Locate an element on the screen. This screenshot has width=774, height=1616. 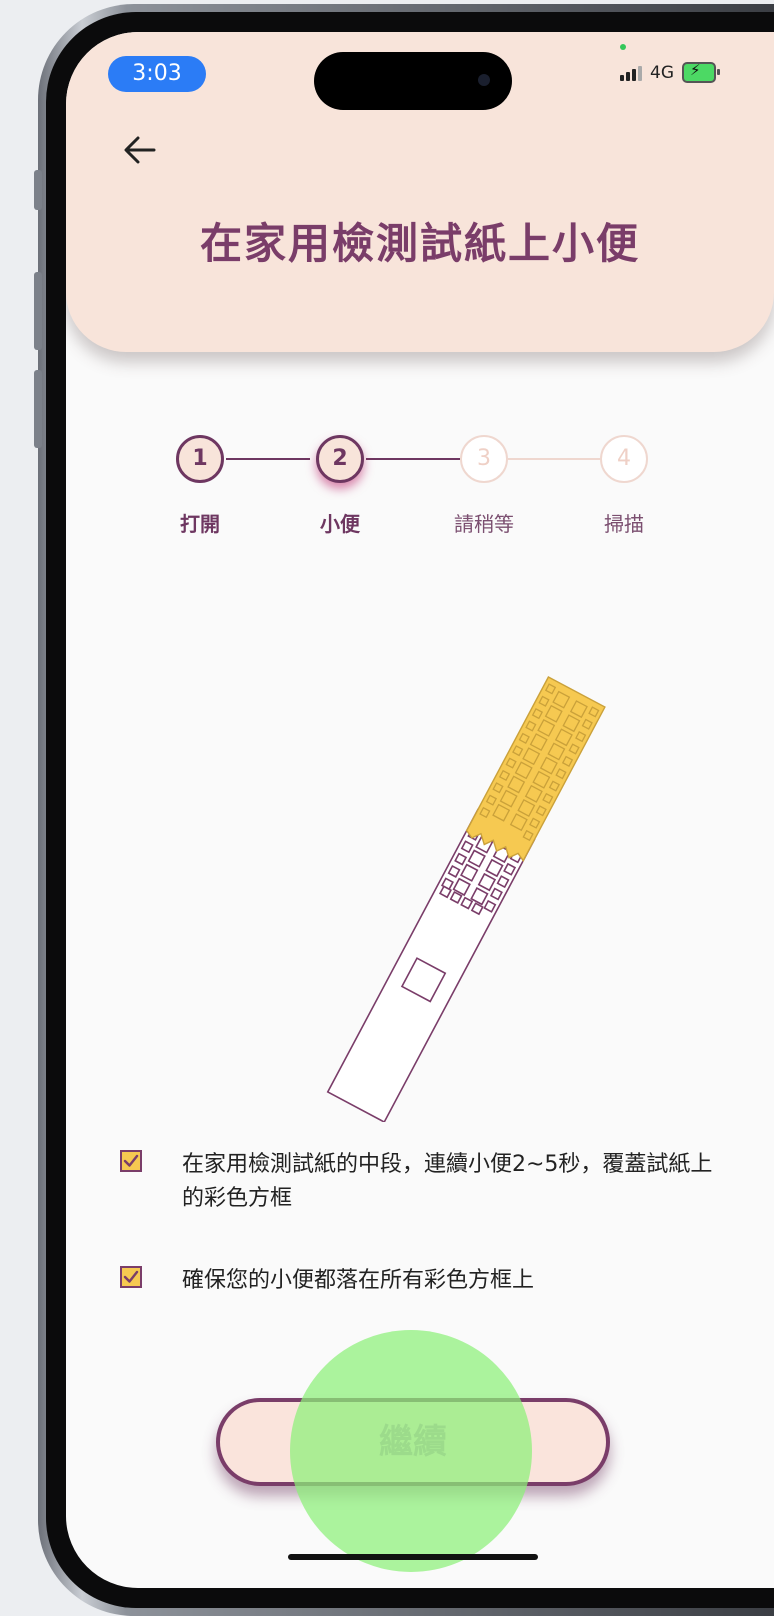
home-indicator is located at coordinates (413, 1557).